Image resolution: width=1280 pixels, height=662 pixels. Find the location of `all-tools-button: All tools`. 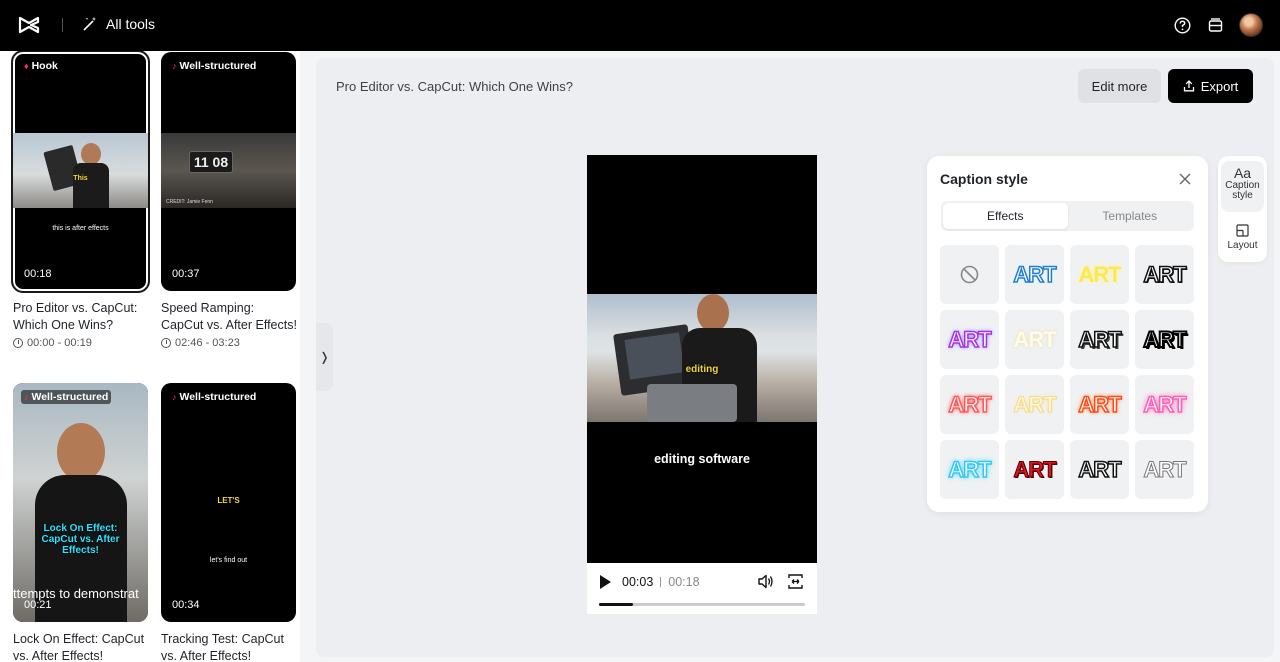

all-tools-button: All tools is located at coordinates (118, 24).